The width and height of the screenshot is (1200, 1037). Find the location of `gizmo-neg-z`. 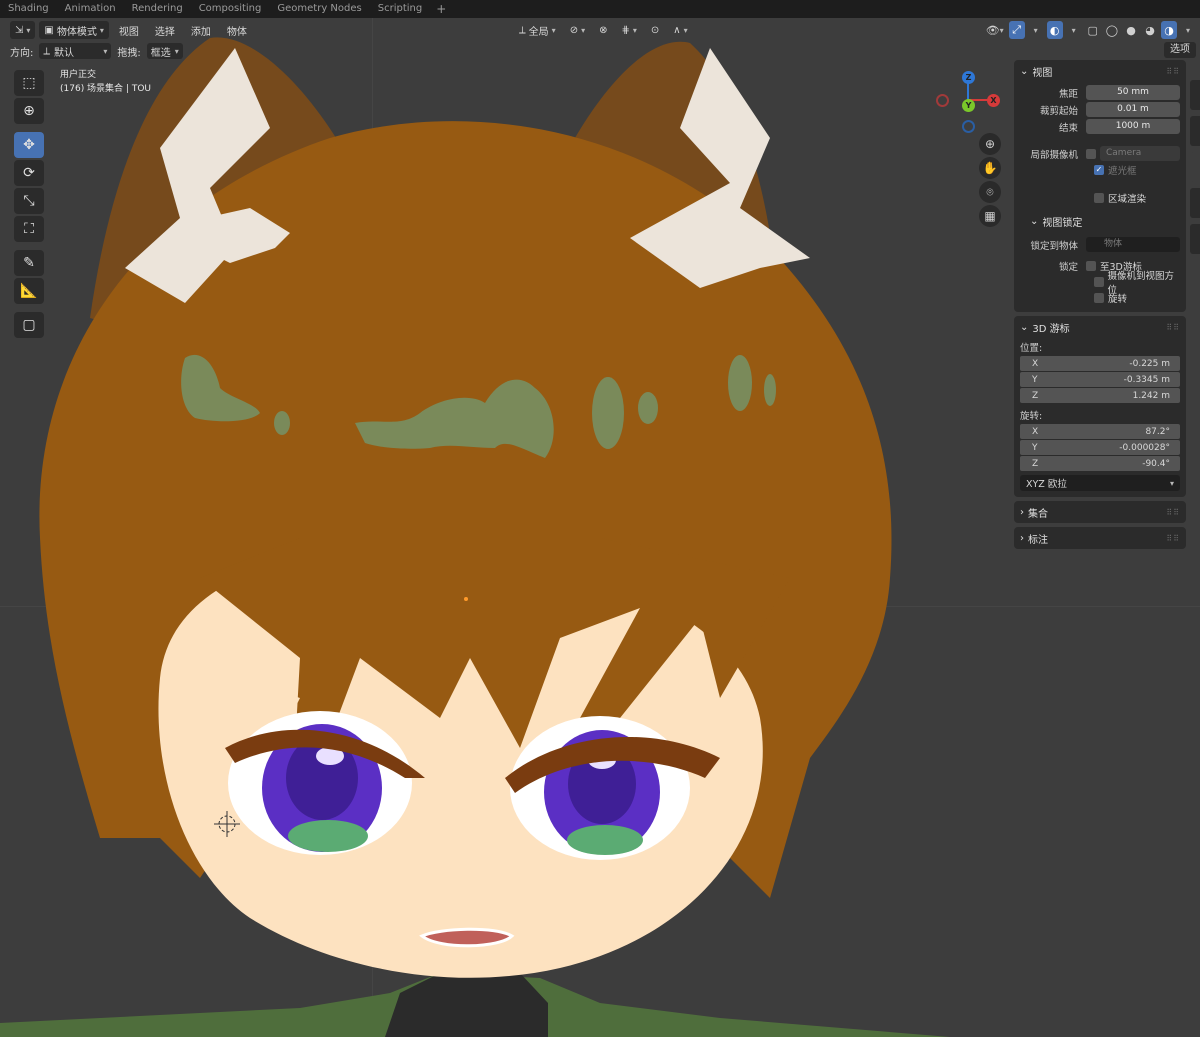

gizmo-neg-z is located at coordinates (968, 126).